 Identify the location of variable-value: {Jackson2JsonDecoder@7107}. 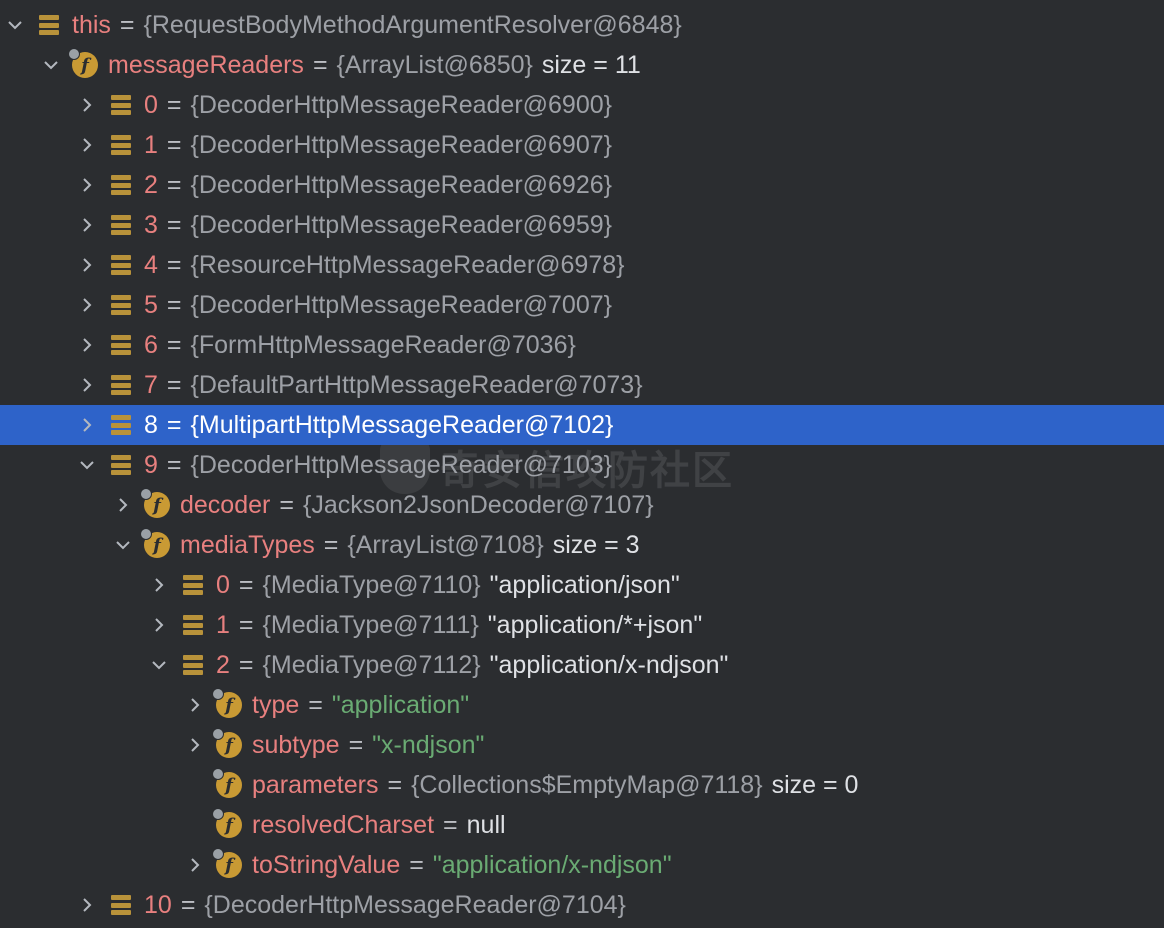
(478, 504).